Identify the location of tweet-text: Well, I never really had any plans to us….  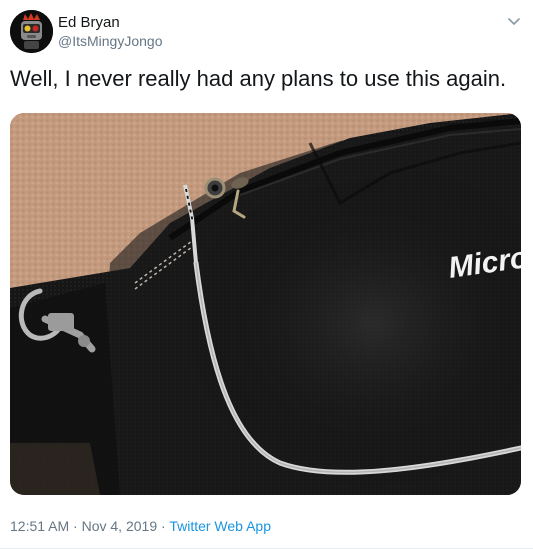
(258, 78).